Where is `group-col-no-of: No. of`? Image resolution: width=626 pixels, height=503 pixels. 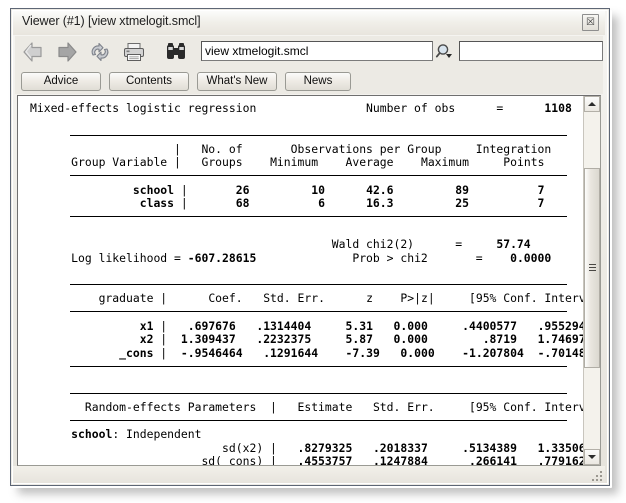
group-col-no-of: No. of is located at coordinates (222, 148).